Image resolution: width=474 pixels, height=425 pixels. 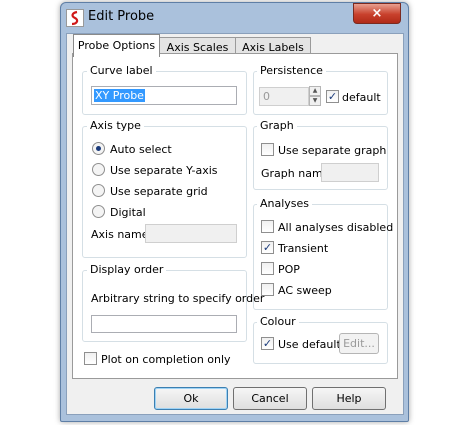 What do you see at coordinates (303, 248) in the screenshot?
I see `transient-label: Transient` at bounding box center [303, 248].